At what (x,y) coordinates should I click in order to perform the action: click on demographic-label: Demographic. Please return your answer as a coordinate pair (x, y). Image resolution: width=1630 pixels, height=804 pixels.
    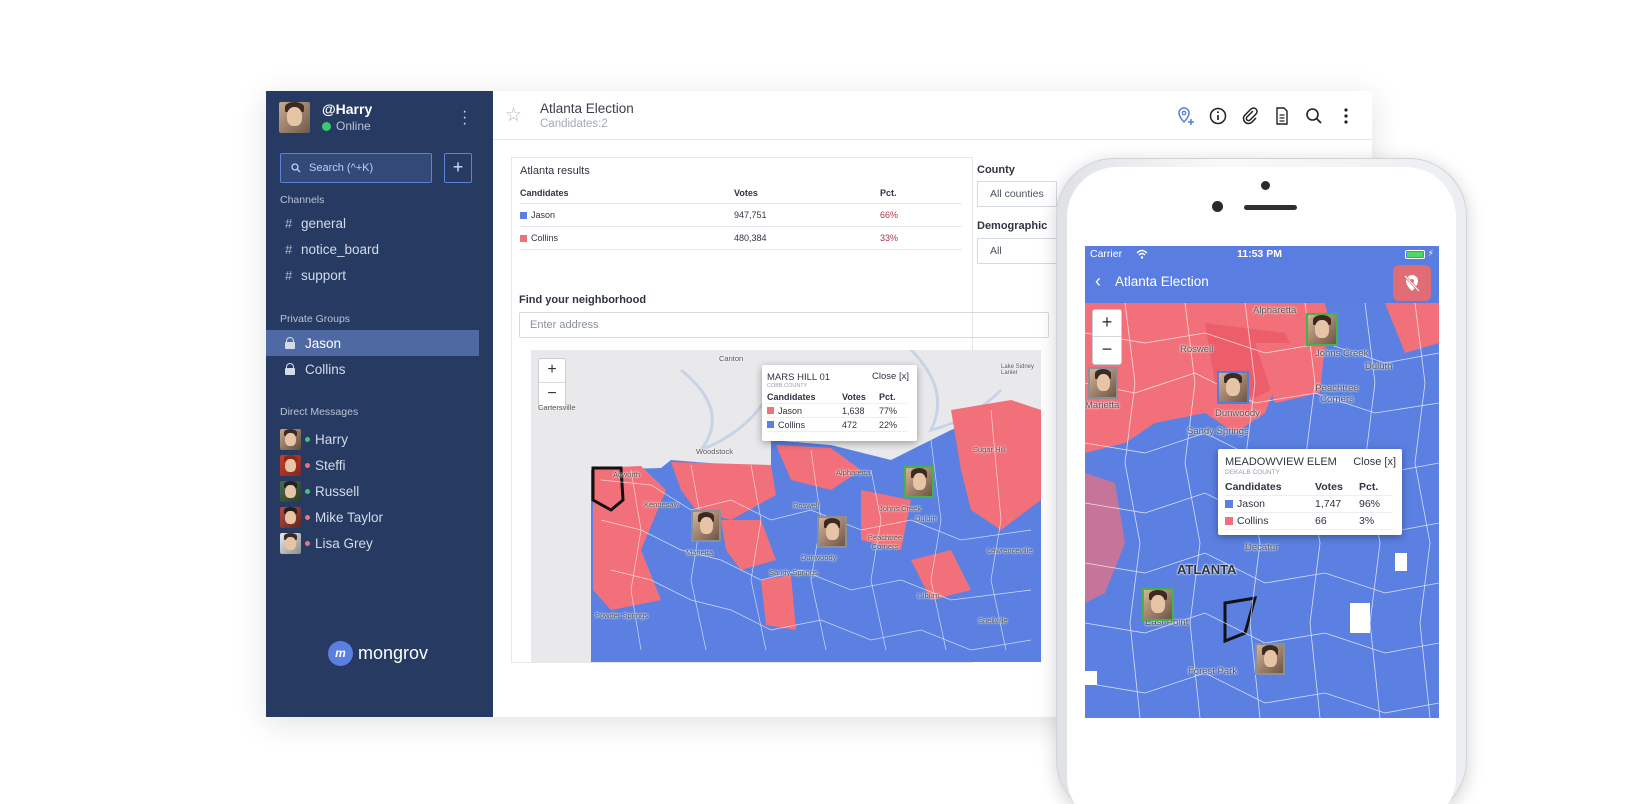
    Looking at the image, I should click on (1012, 226).